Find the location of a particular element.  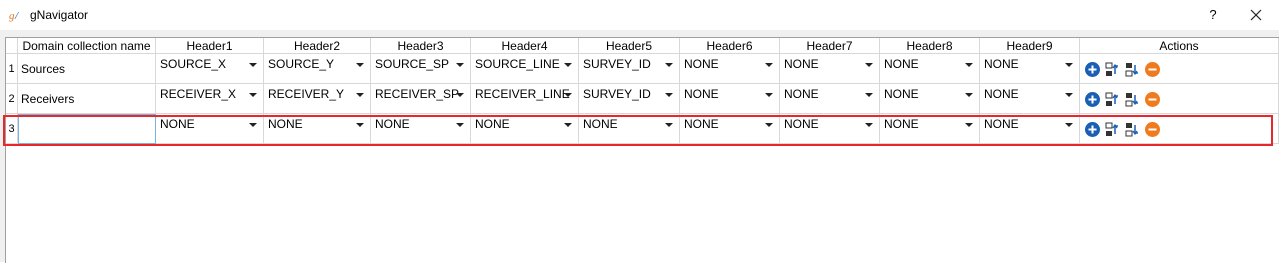

column-header-domain-name: Domain collection name is located at coordinates (87, 46).